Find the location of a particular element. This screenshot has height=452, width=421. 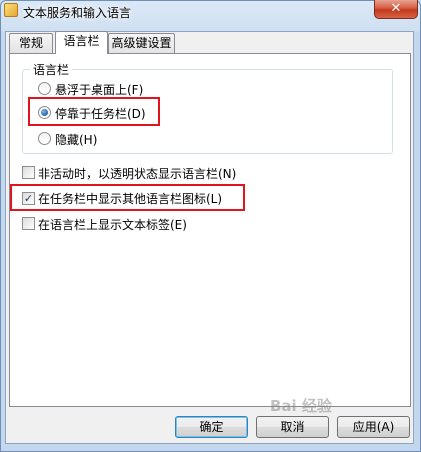

hidden-label: 隐藏(H) is located at coordinates (76, 139).